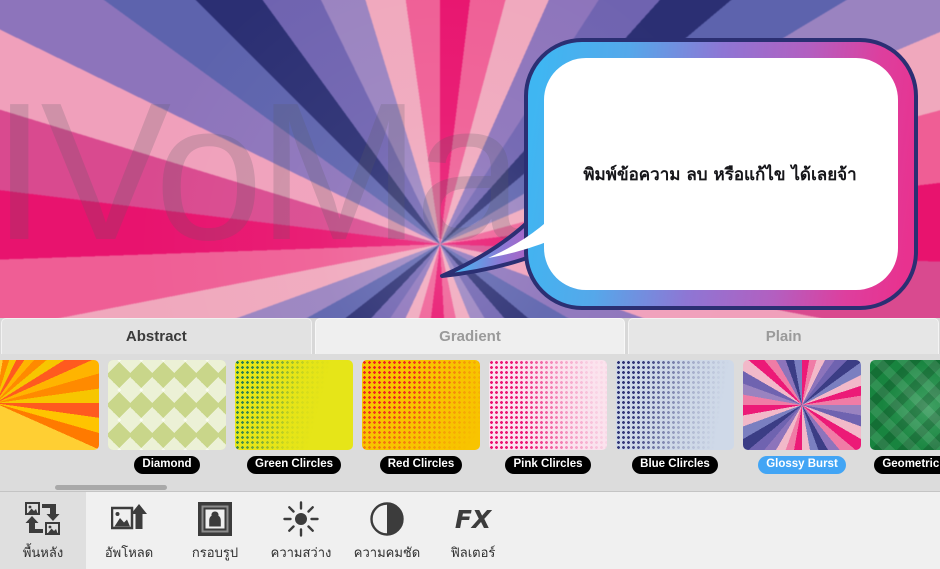 The height and width of the screenshot is (569, 940). I want to click on toolbar-item-upload: อัพโหลด, so click(129, 530).